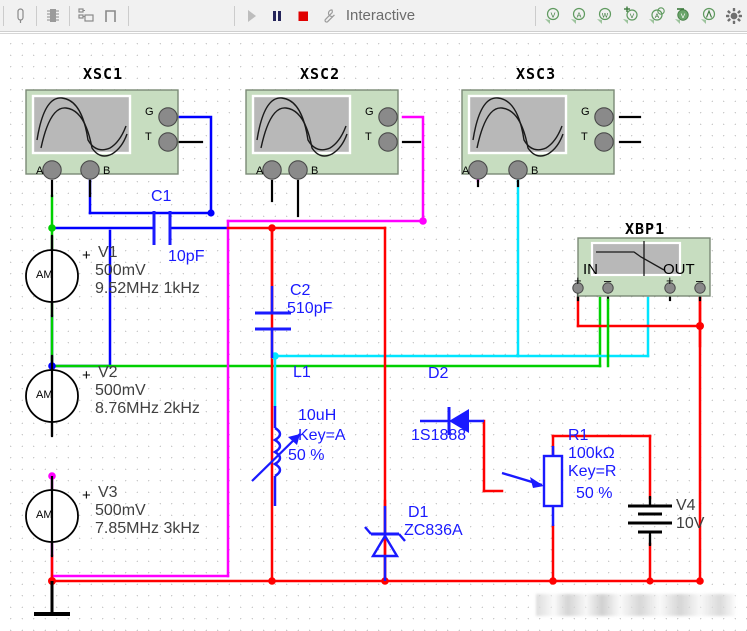  I want to click on hierarchy-block-icon, so click(86, 14).